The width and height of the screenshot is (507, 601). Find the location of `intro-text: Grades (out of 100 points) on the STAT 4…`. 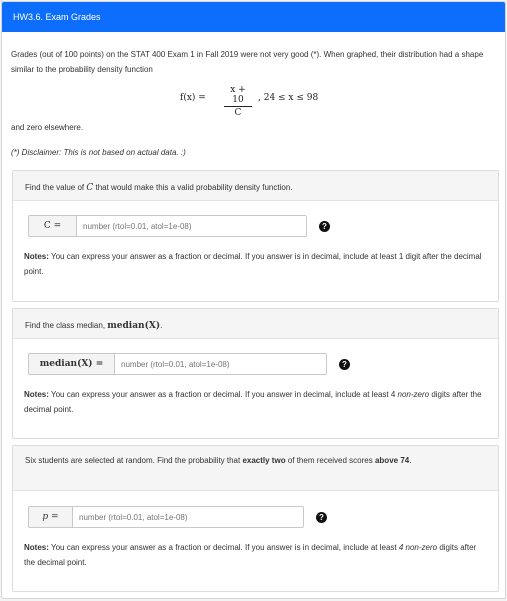

intro-text: Grades (out of 100 points) on the STAT 4… is located at coordinates (247, 62).